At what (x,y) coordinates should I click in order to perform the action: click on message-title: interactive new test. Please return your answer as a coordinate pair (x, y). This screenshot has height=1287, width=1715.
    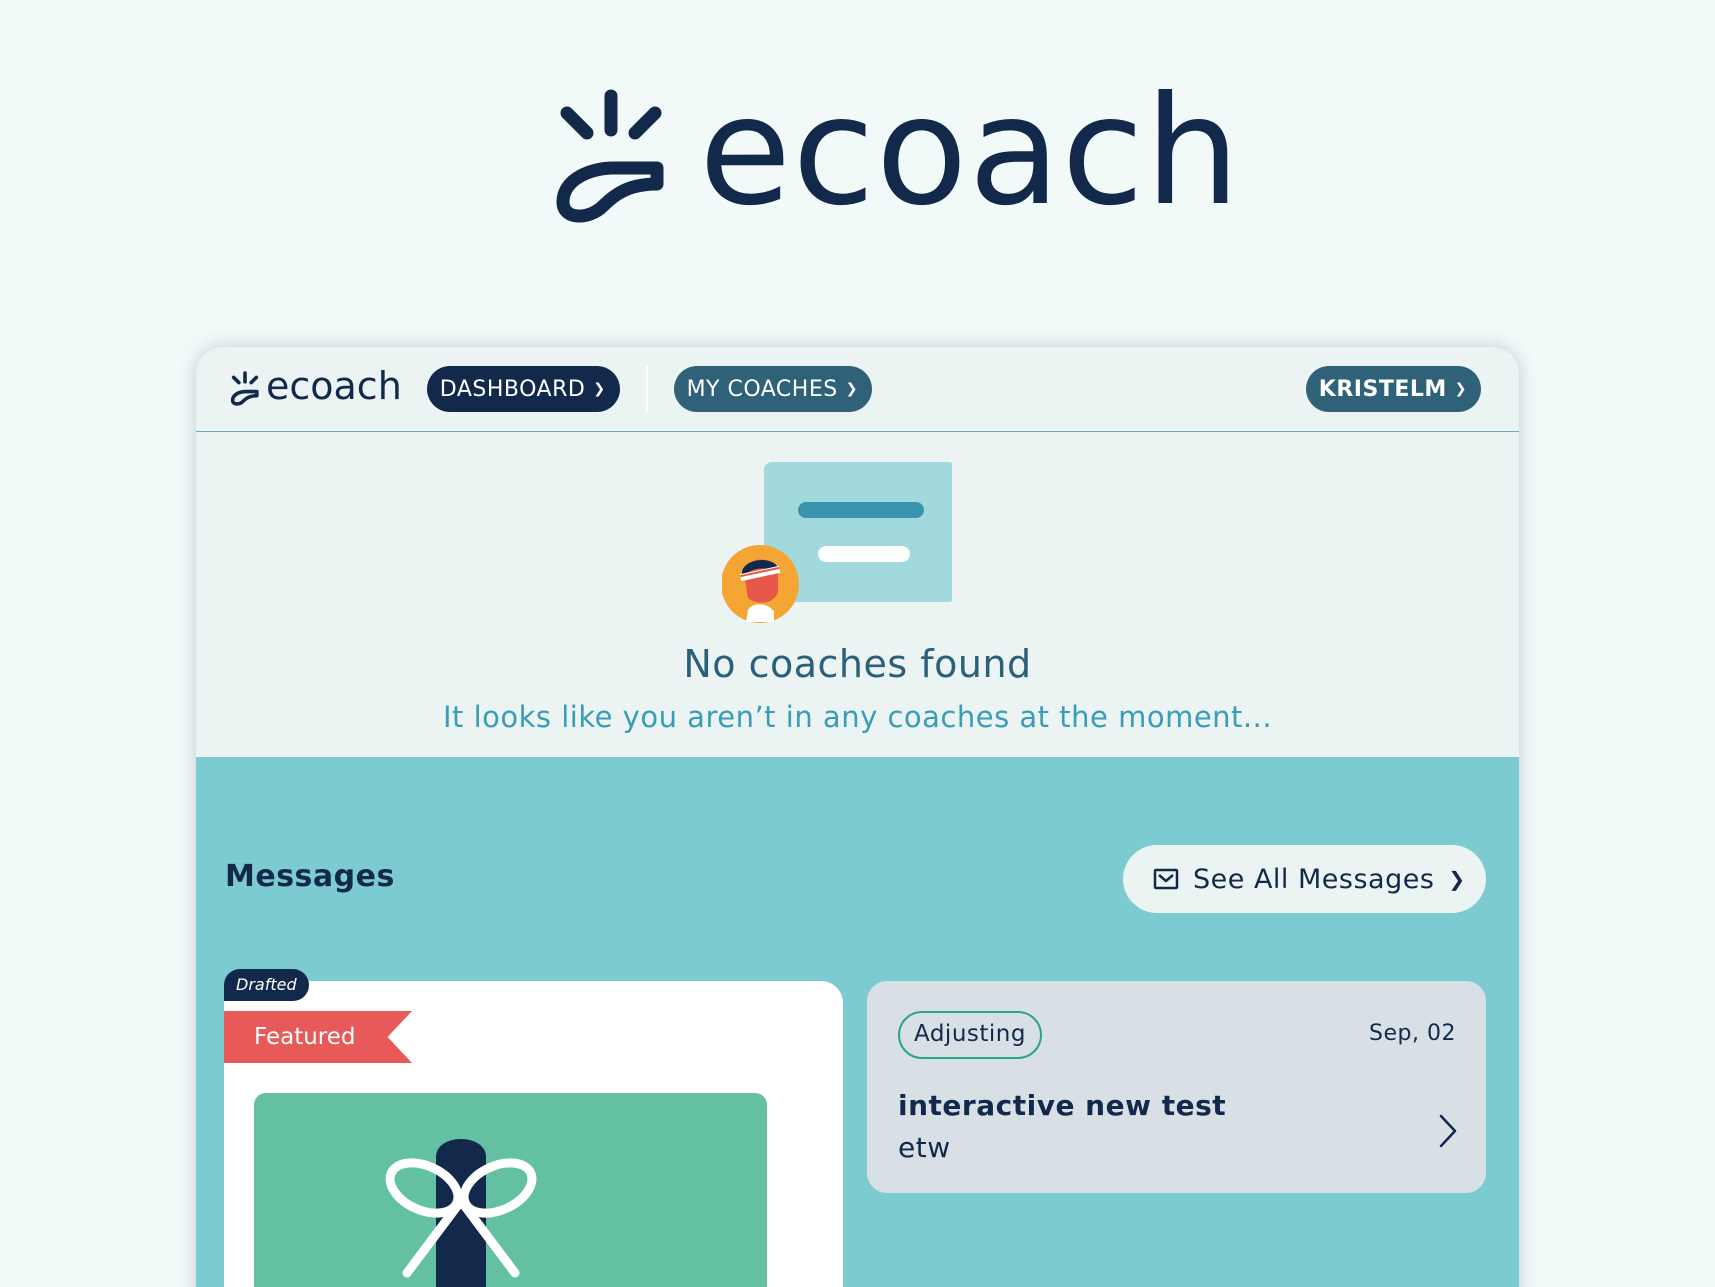
    Looking at the image, I should click on (1062, 1105).